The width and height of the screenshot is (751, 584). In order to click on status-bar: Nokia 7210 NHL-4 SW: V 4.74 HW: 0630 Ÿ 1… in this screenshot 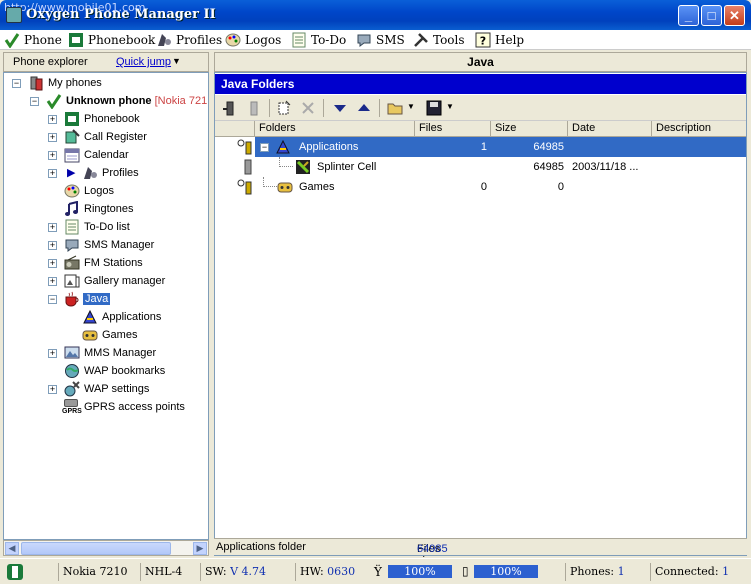, I will do `click(375, 571)`.